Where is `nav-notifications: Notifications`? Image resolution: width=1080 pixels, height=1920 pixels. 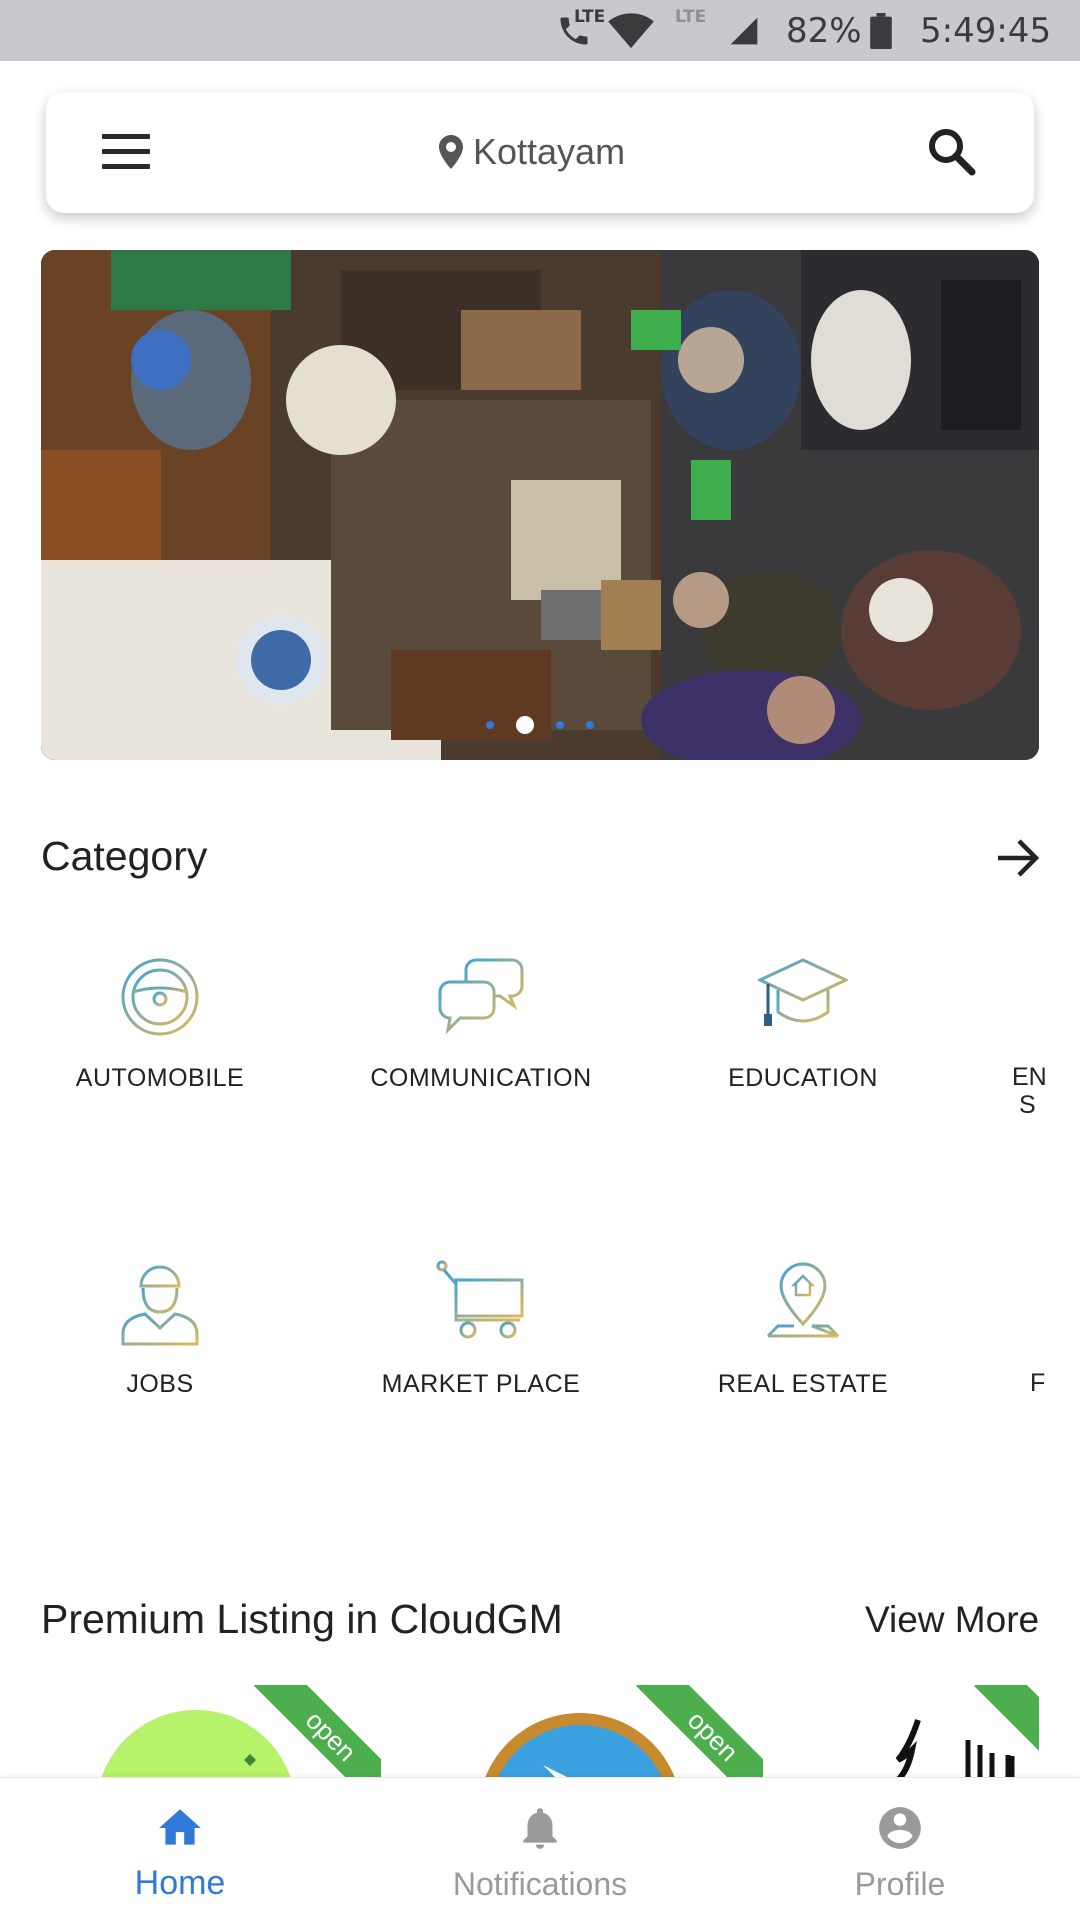
nav-notifications: Notifications is located at coordinates (540, 1849).